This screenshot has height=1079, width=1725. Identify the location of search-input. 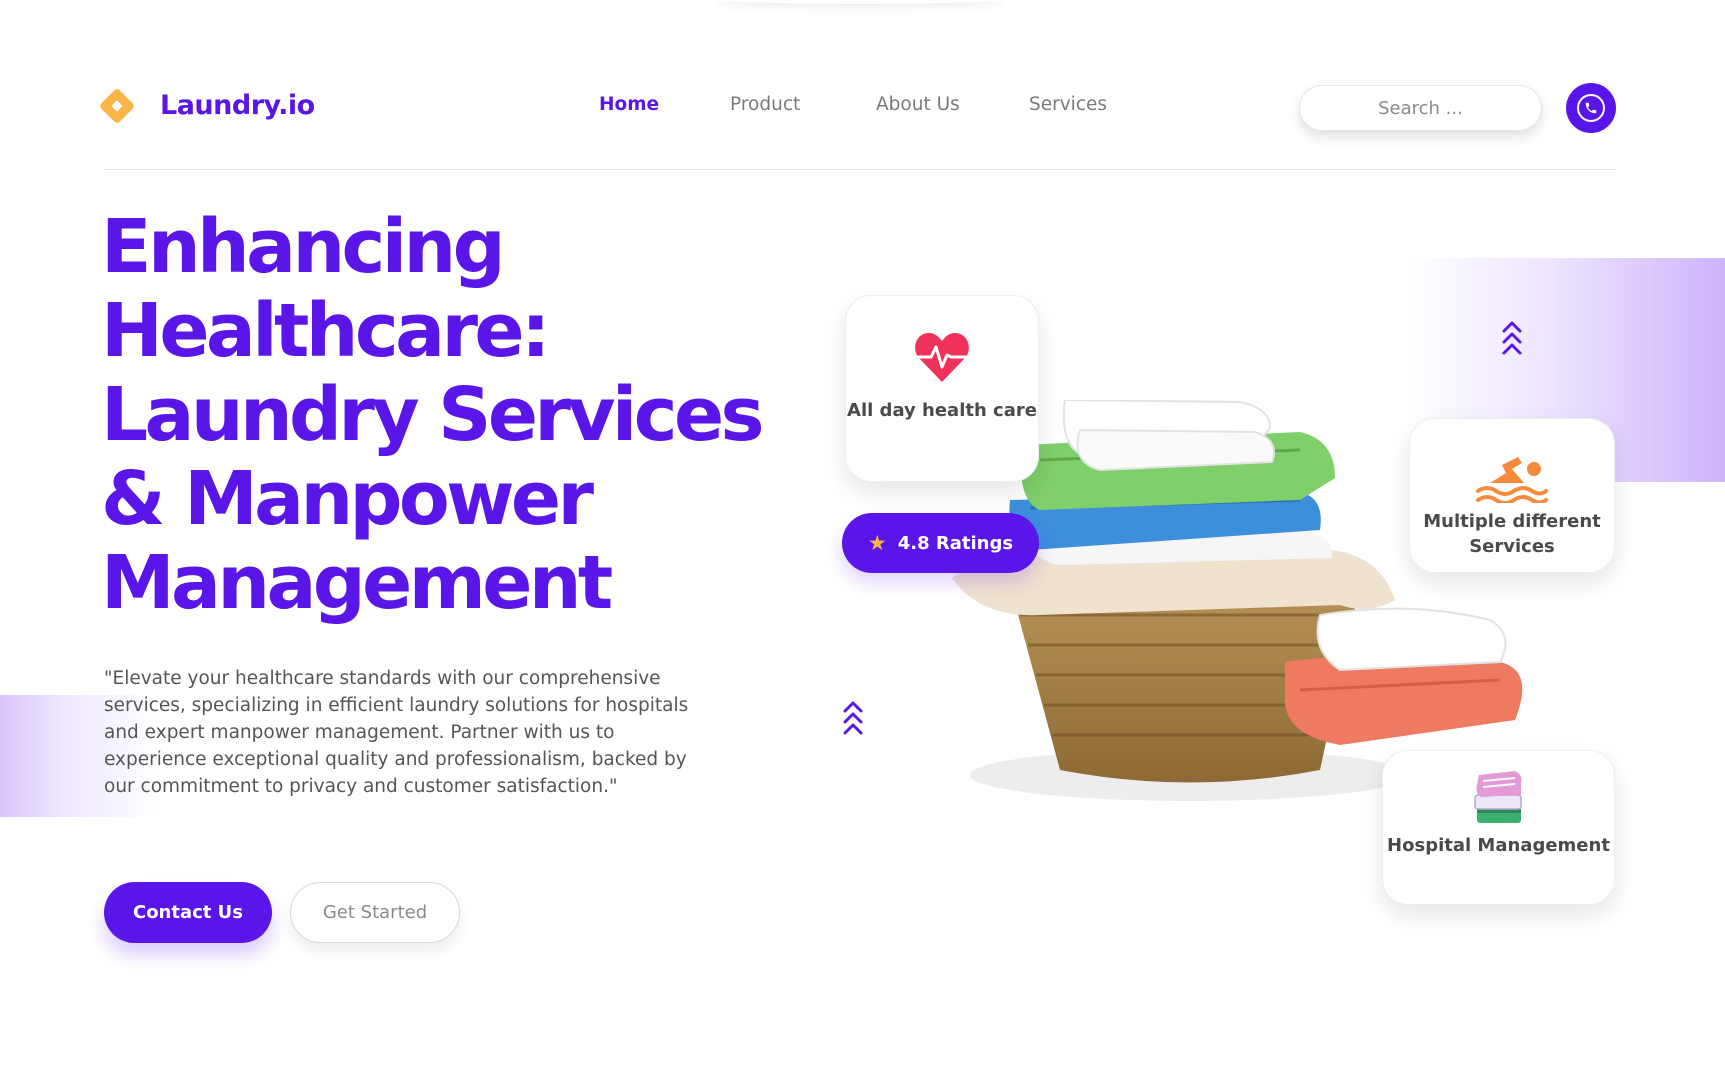
(1420, 108).